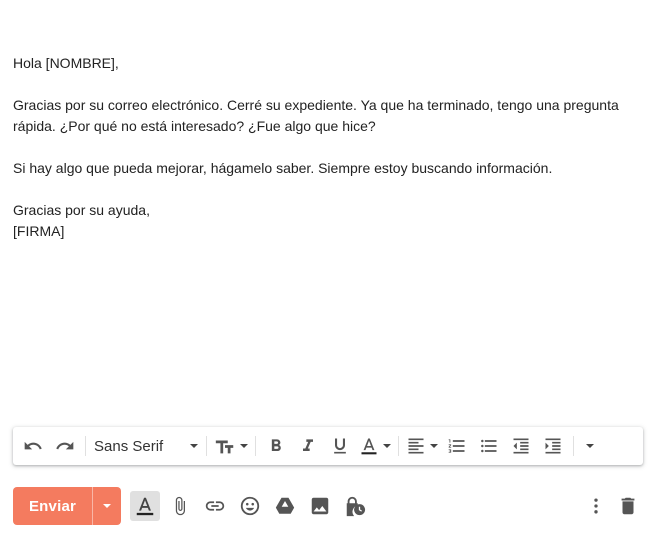 The height and width of the screenshot is (539, 652). I want to click on send-button: Enviar, so click(52, 506).